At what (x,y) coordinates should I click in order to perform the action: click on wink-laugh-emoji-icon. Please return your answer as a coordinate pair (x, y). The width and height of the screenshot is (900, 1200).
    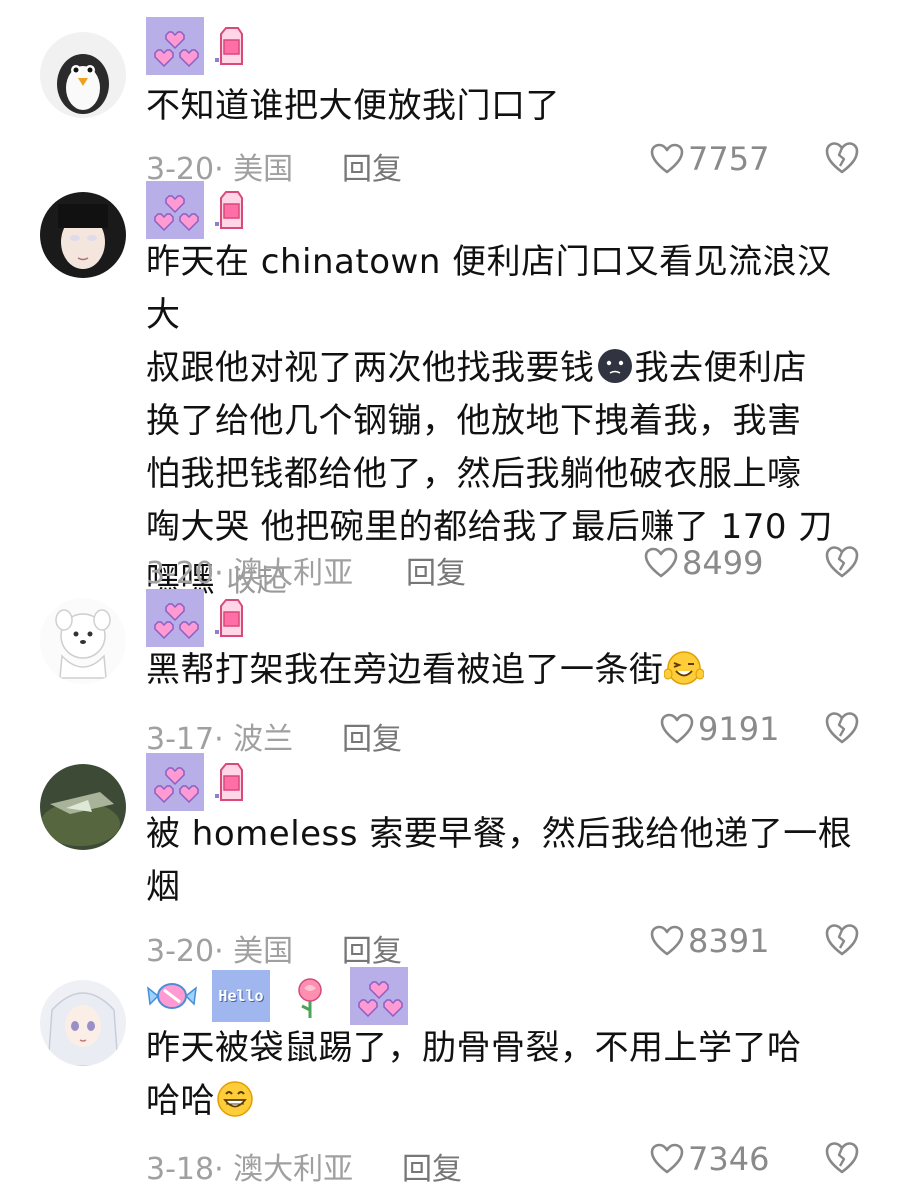
    Looking at the image, I should click on (684, 668).